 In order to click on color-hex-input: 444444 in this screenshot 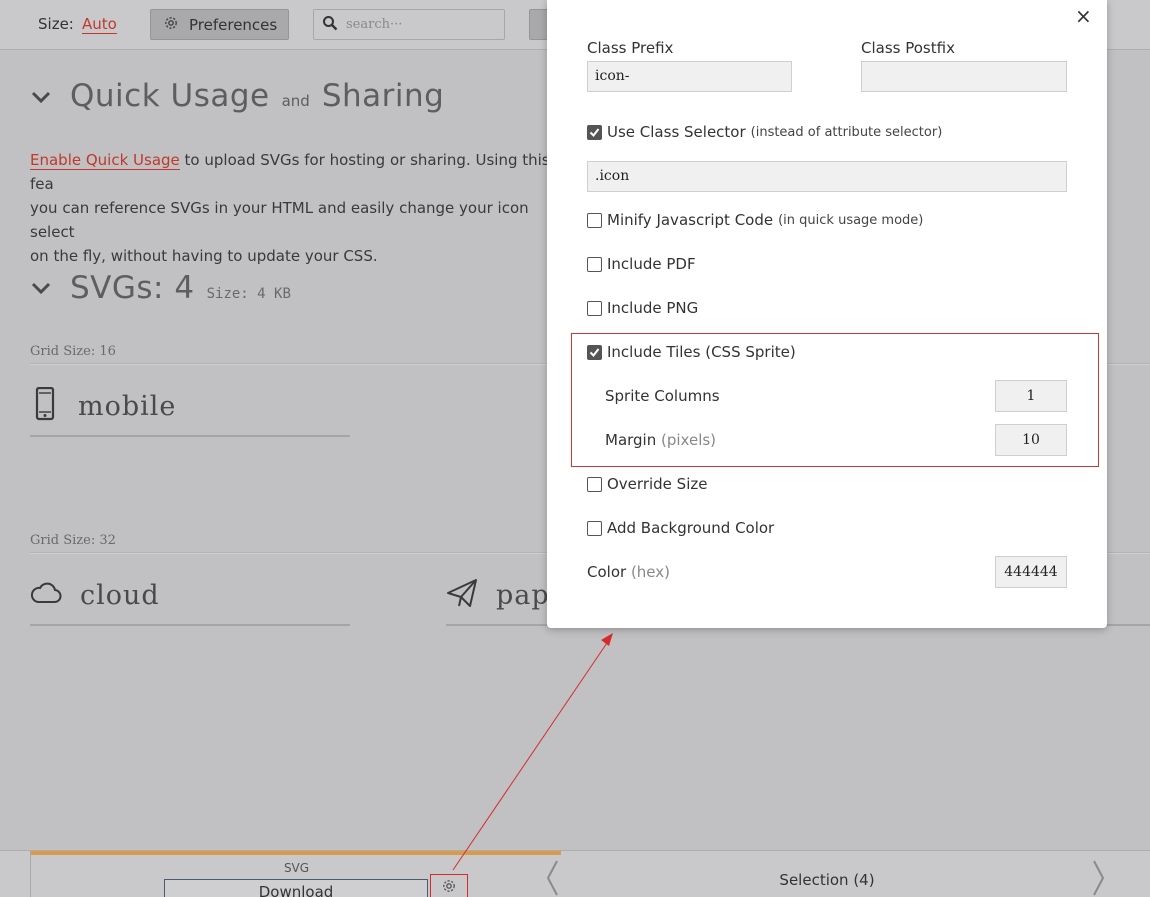, I will do `click(1031, 572)`.